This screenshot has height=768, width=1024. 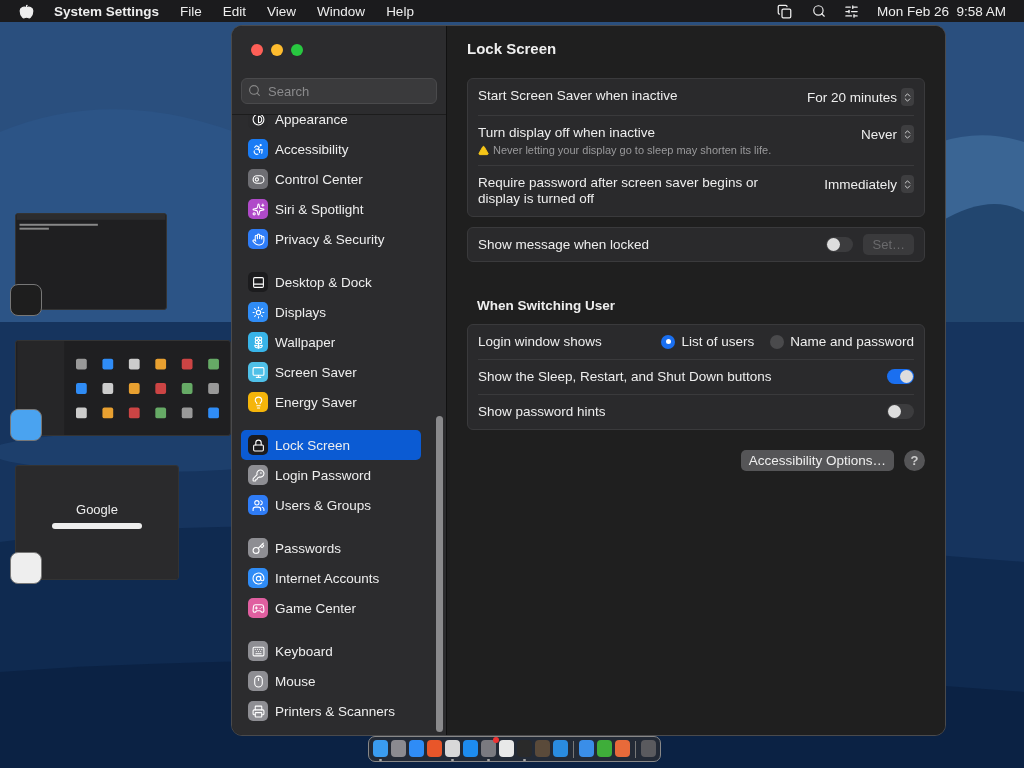 I want to click on control-center-icon, so click(x=851, y=11).